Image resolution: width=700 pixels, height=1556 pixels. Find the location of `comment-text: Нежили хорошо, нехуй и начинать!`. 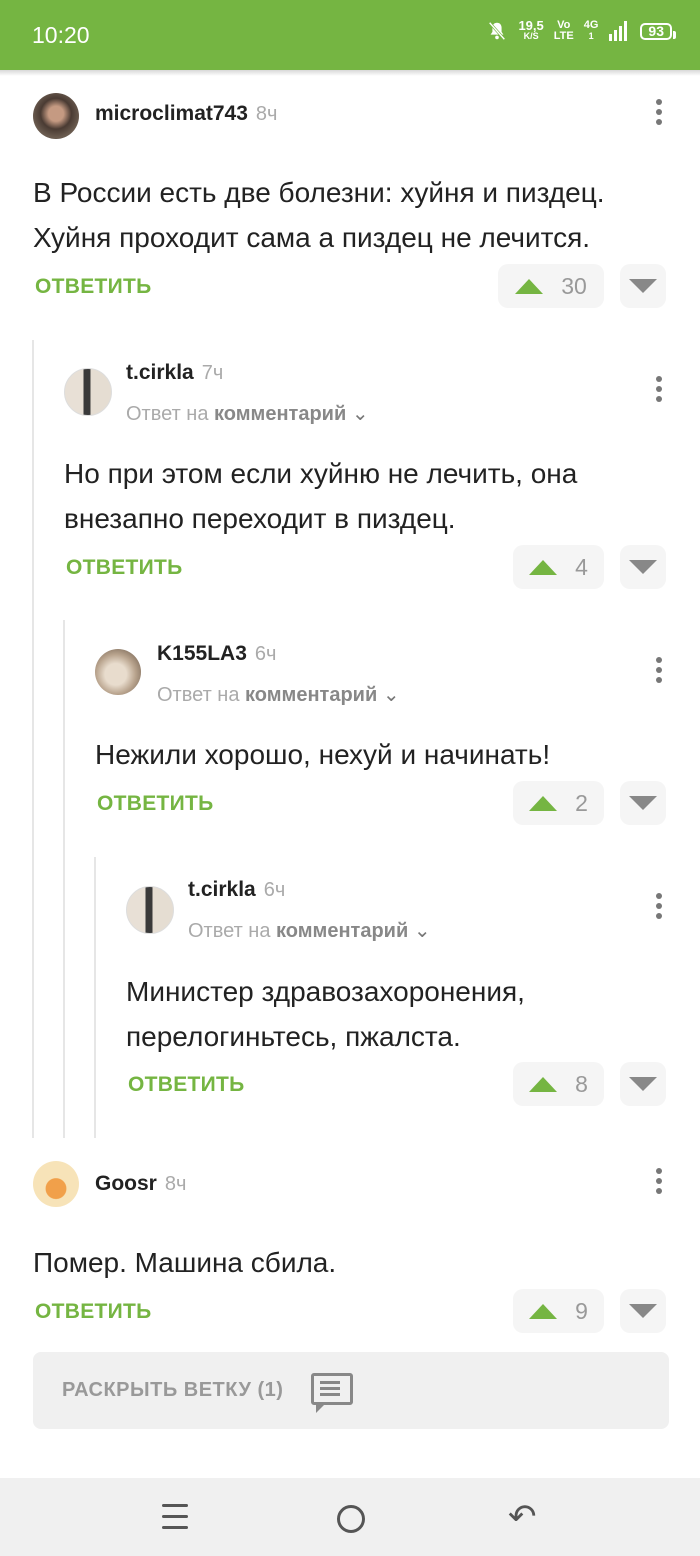

comment-text: Нежили хорошо, нехуй и начинать! is located at coordinates (323, 754).